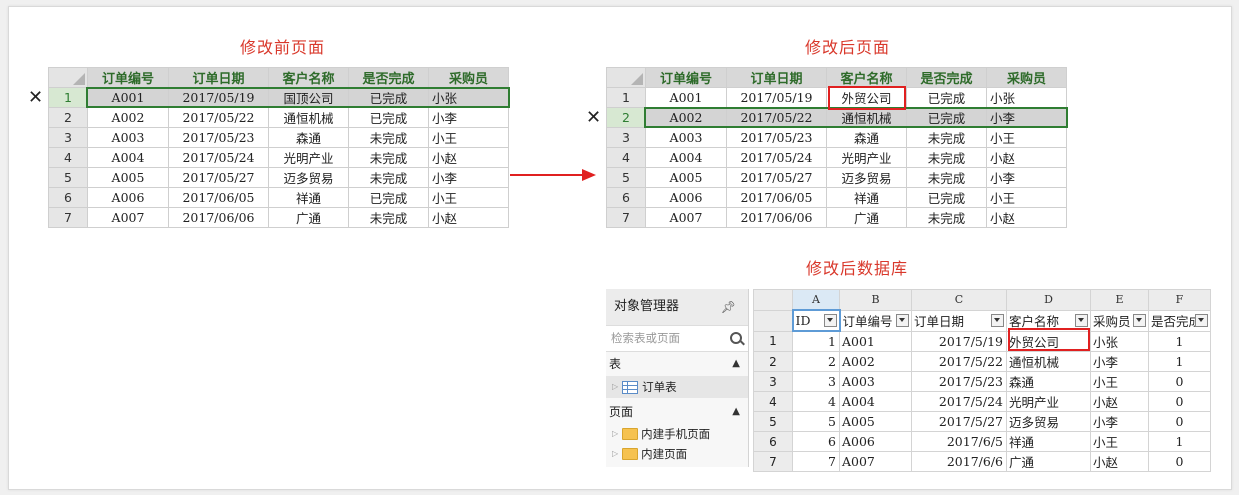 The height and width of the screenshot is (495, 1239). I want to click on table-row: 6 6 A006 2017/6/5 祥通 小王 1, so click(982, 441).